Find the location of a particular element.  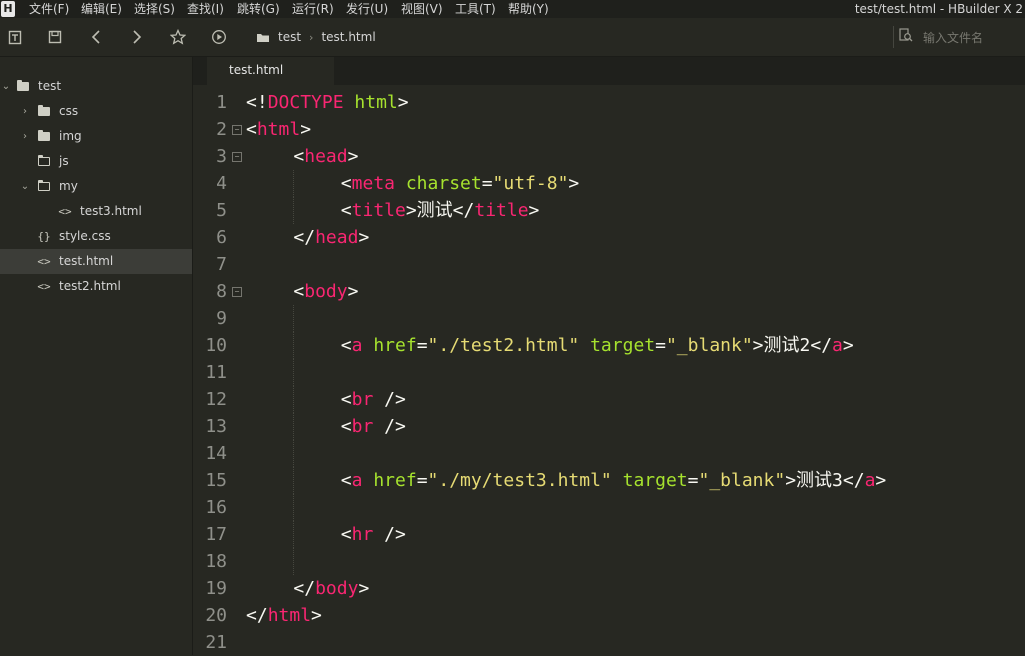

tree-item-test-html: <> test.html is located at coordinates (96, 261).